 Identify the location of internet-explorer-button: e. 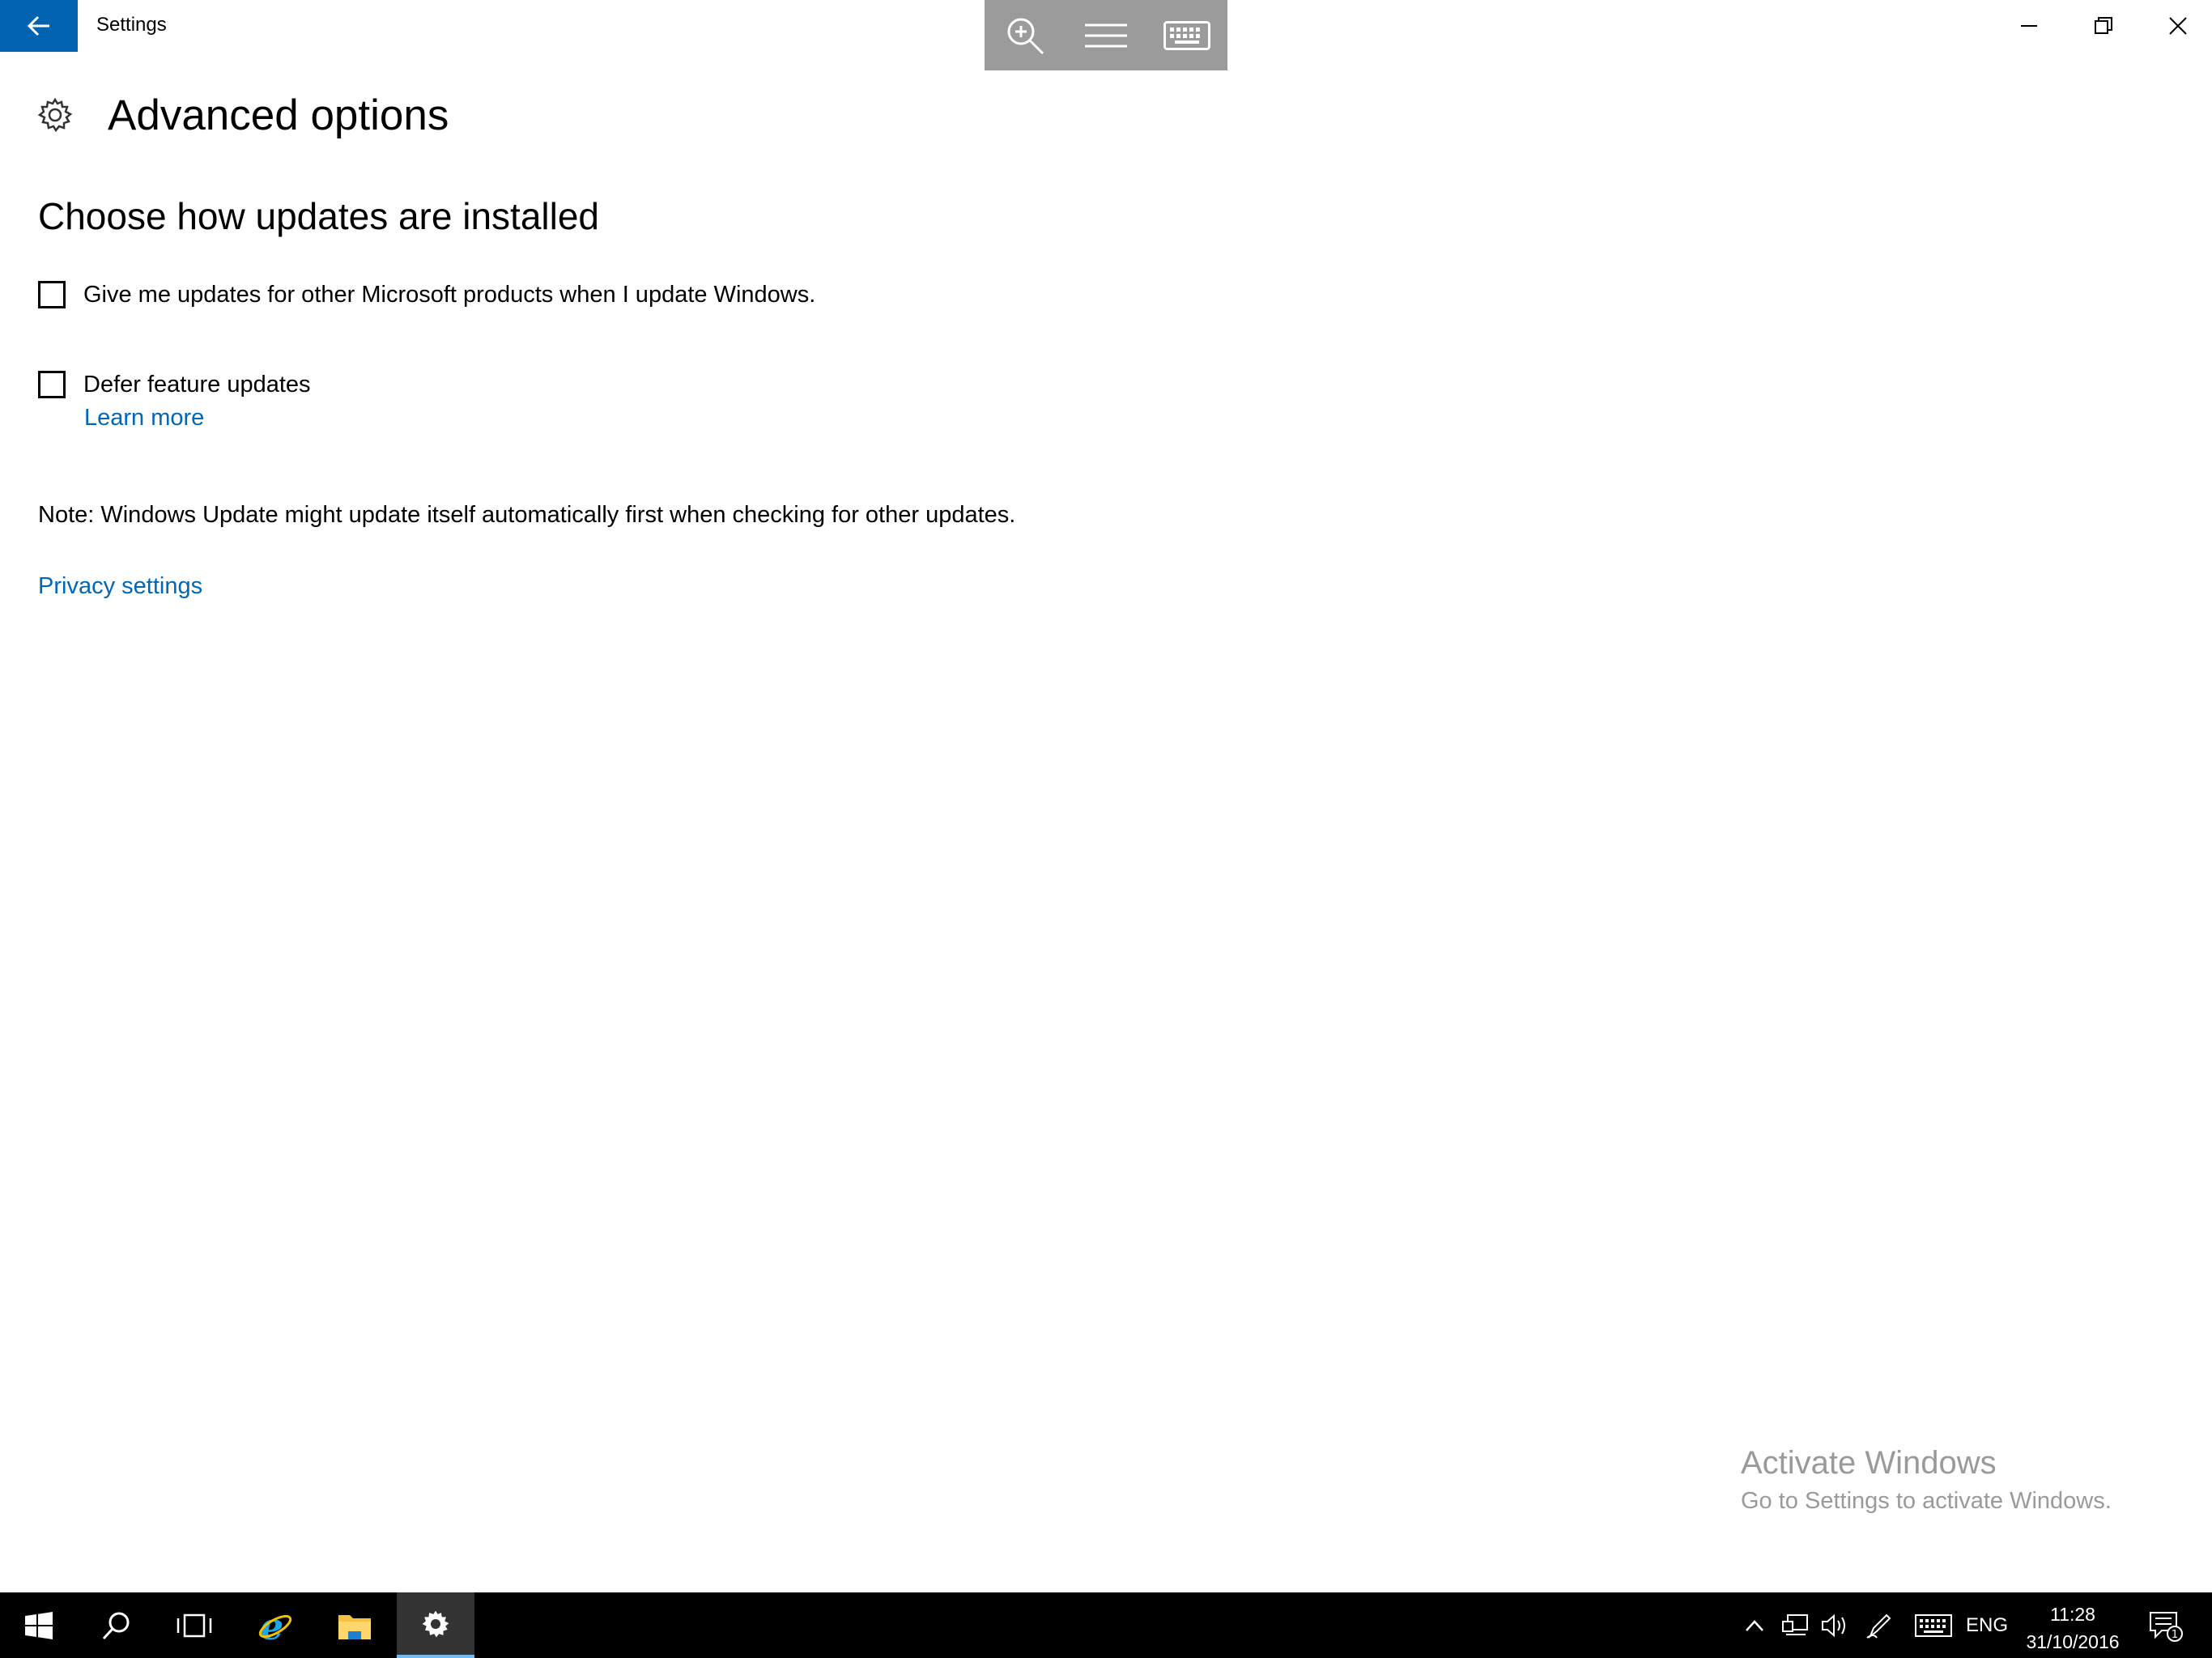
(275, 1625).